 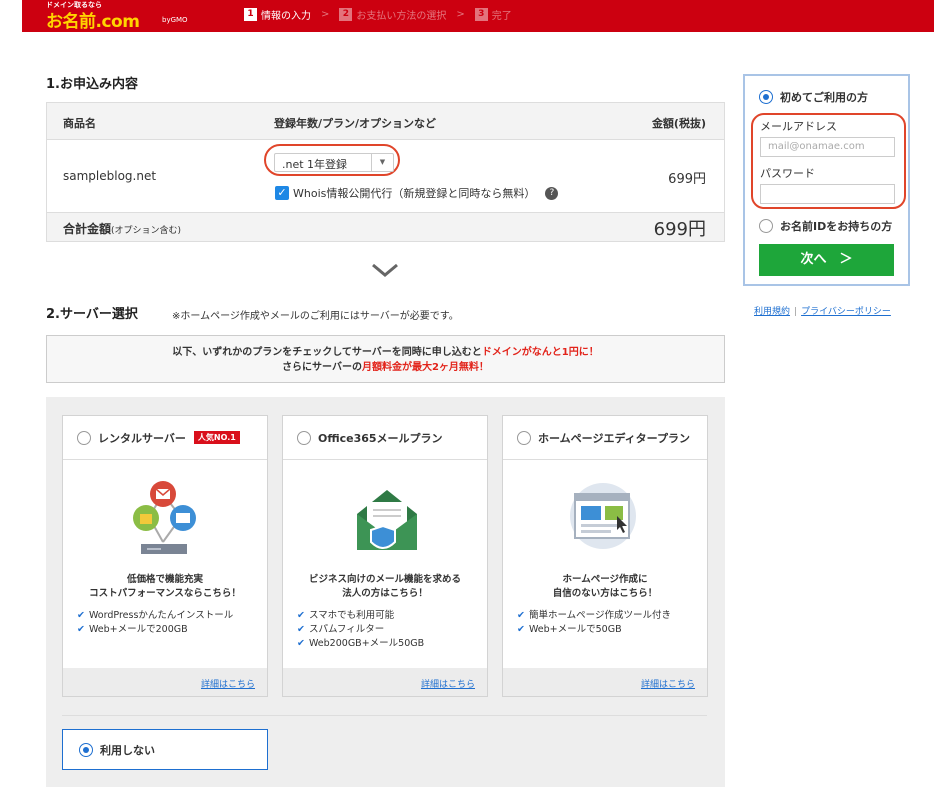 I want to click on existing-id-option: お名前IDをお持ちの方, so click(x=825, y=226).